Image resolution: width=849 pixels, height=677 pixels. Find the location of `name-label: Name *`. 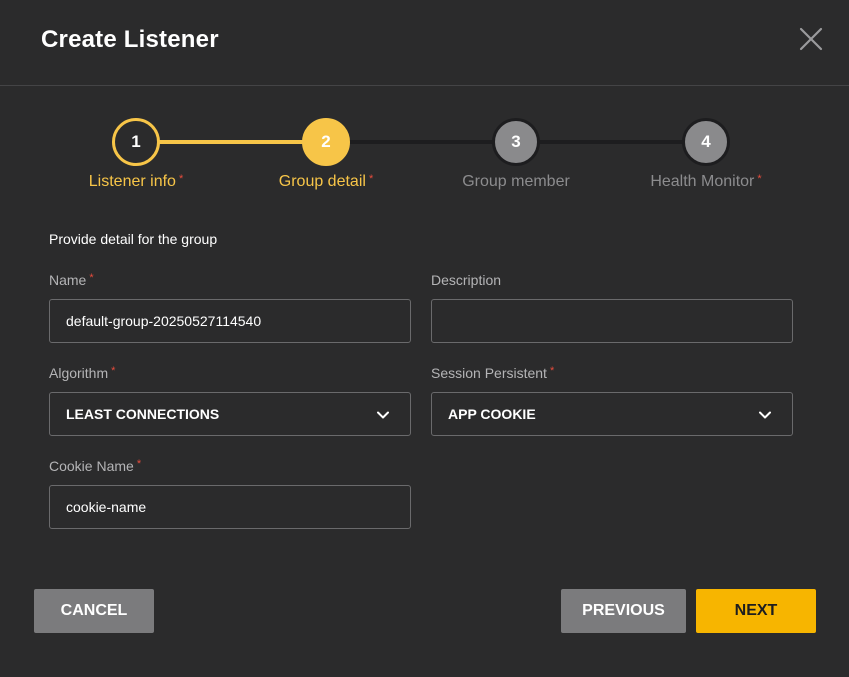

name-label: Name * is located at coordinates (71, 280).